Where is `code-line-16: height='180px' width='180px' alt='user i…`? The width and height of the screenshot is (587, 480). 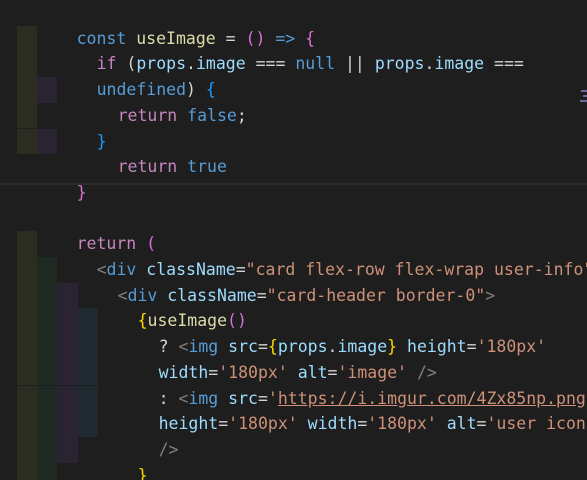 code-line-16: height='180px' width='180px' alt='user i… is located at coordinates (293, 409).